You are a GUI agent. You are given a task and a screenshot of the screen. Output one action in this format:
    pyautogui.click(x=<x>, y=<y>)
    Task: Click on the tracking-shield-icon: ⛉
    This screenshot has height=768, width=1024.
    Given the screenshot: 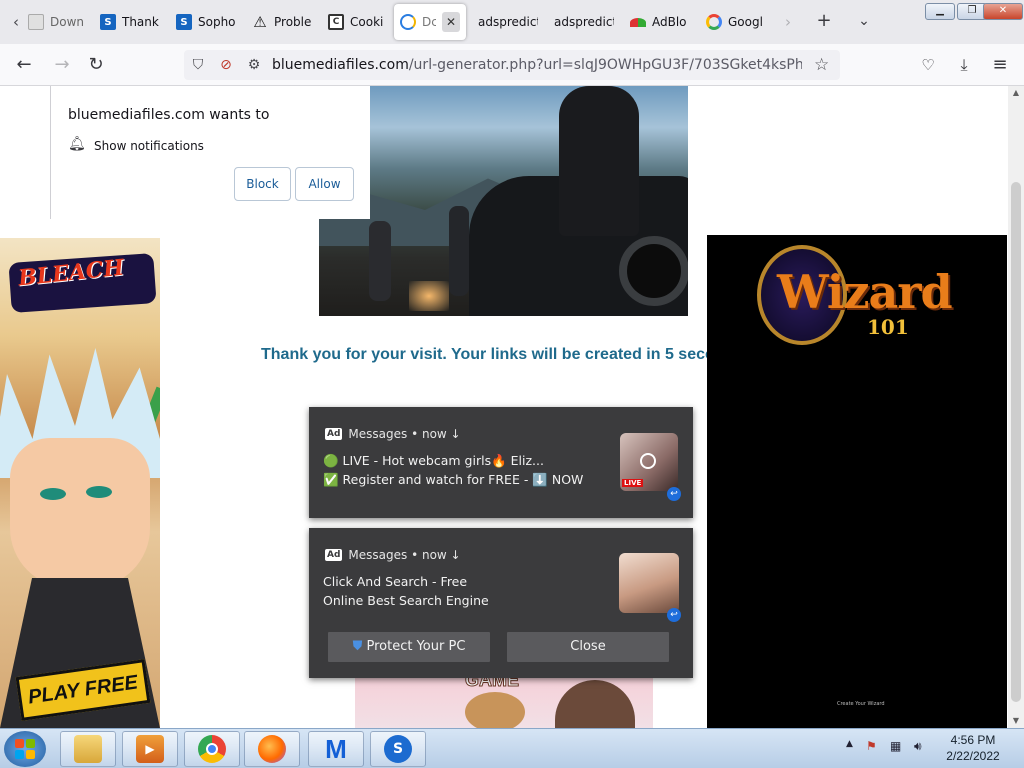 What is the action you would take?
    pyautogui.click(x=198, y=65)
    